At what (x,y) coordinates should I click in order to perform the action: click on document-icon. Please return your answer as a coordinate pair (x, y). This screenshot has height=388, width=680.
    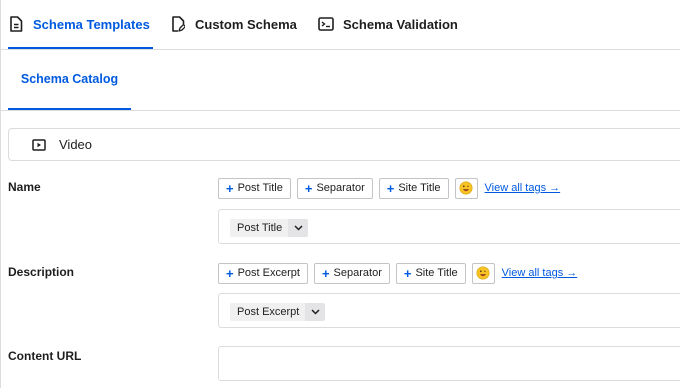
    Looking at the image, I should click on (16, 24).